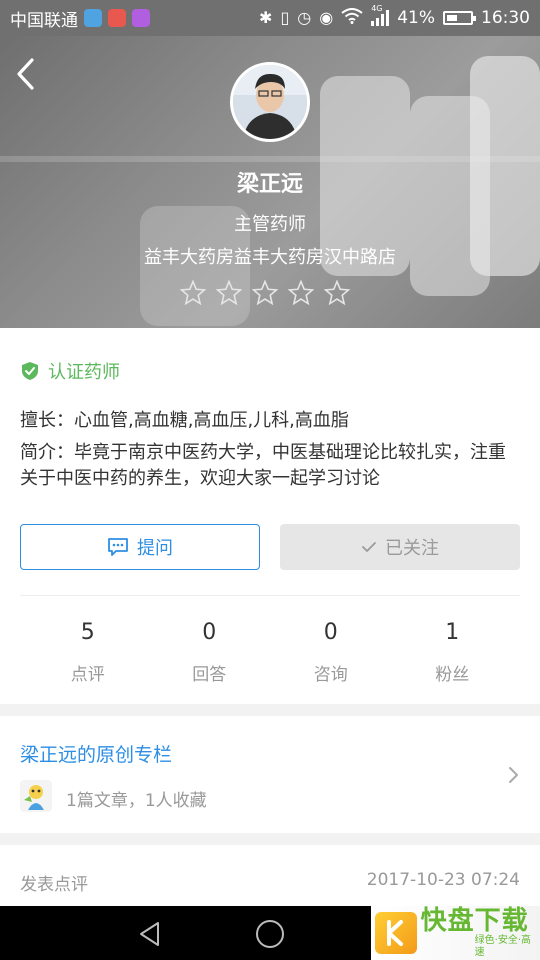  Describe the element at coordinates (210, 652) in the screenshot. I see `stat-answers: 0 回答` at that location.